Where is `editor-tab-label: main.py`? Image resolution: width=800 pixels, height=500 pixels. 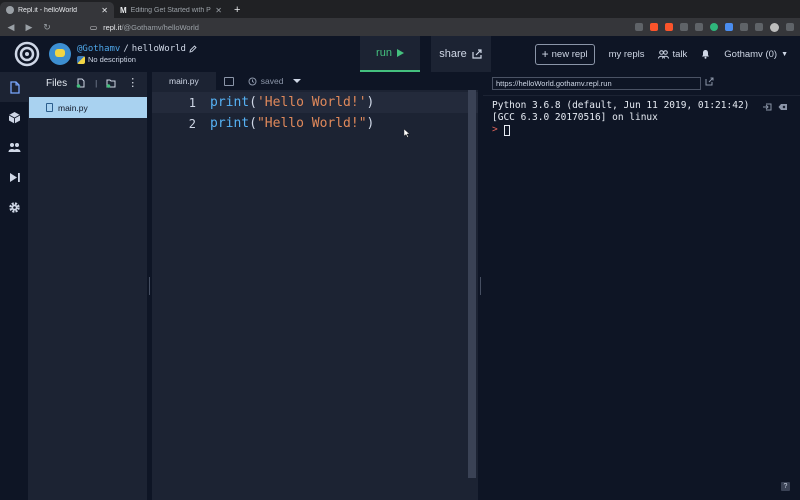 editor-tab-label: main.py is located at coordinates (184, 81).